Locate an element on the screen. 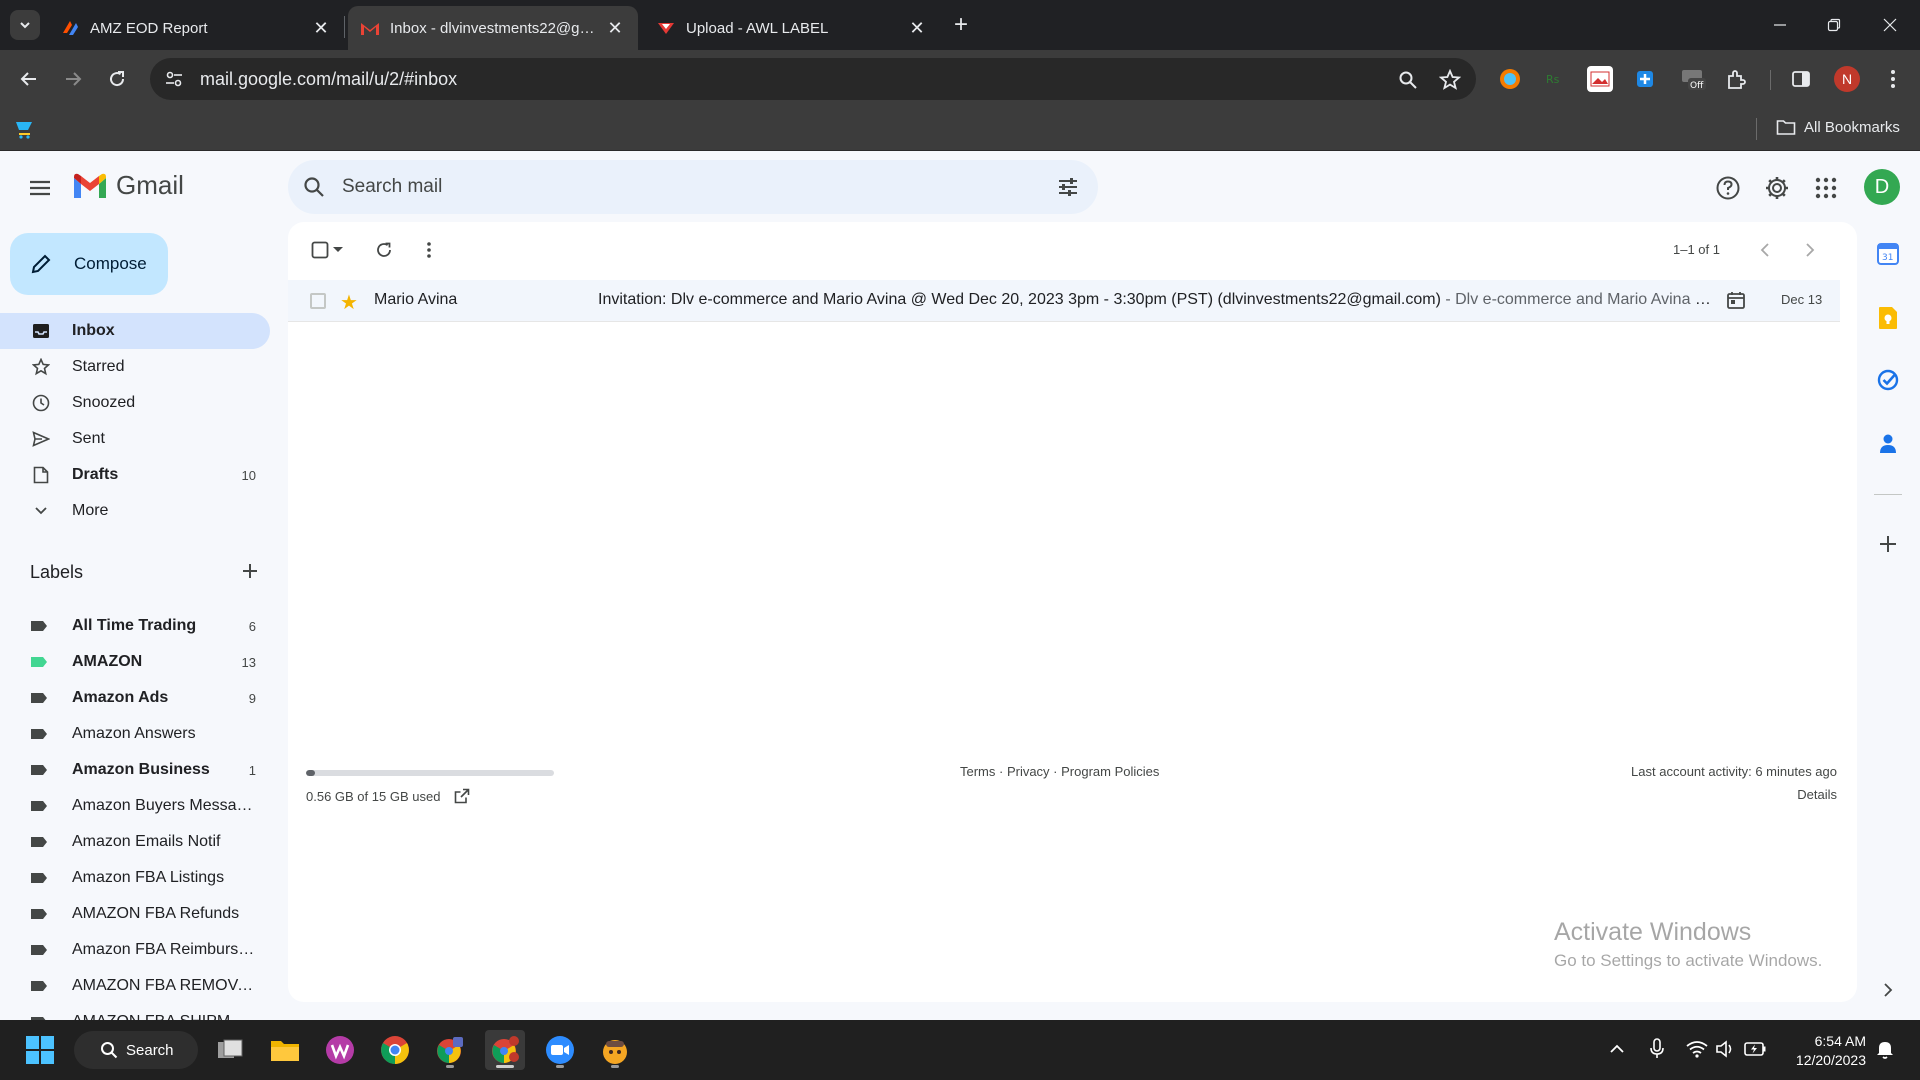 The height and width of the screenshot is (1080, 1920). extension-rs-icon: Rs is located at coordinates (1555, 79).